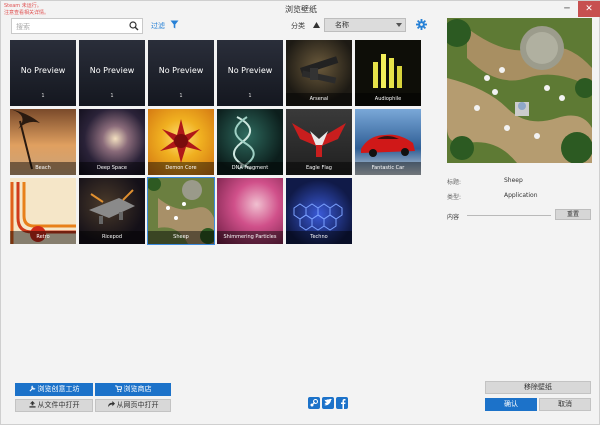 This screenshot has width=600, height=425. Describe the element at coordinates (43, 237) in the screenshot. I see `tile-label: Retro` at that location.